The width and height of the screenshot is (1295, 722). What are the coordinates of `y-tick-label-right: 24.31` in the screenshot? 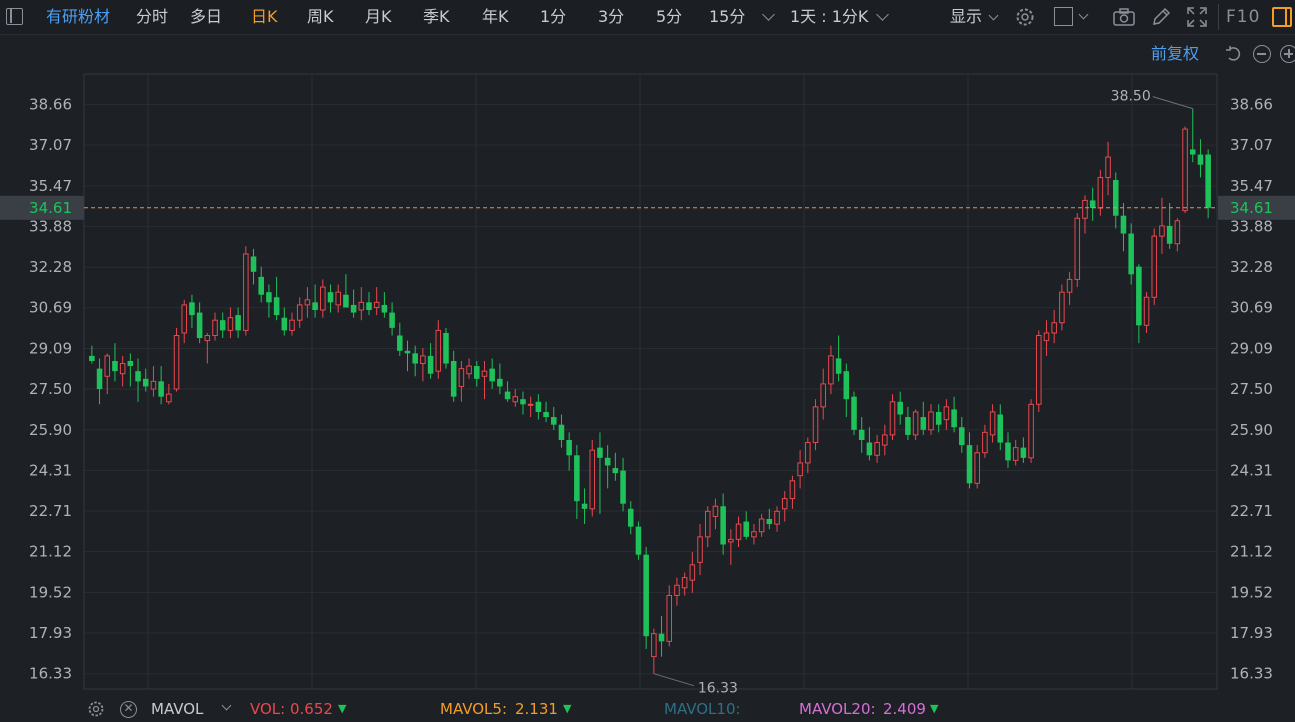 It's located at (1251, 470).